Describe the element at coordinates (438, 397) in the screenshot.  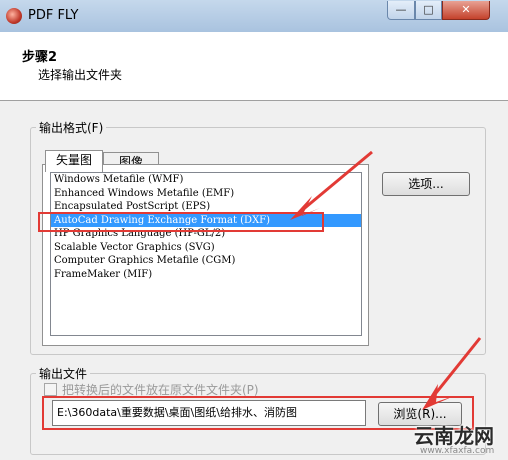
I see `annotation-arrowhead` at that location.